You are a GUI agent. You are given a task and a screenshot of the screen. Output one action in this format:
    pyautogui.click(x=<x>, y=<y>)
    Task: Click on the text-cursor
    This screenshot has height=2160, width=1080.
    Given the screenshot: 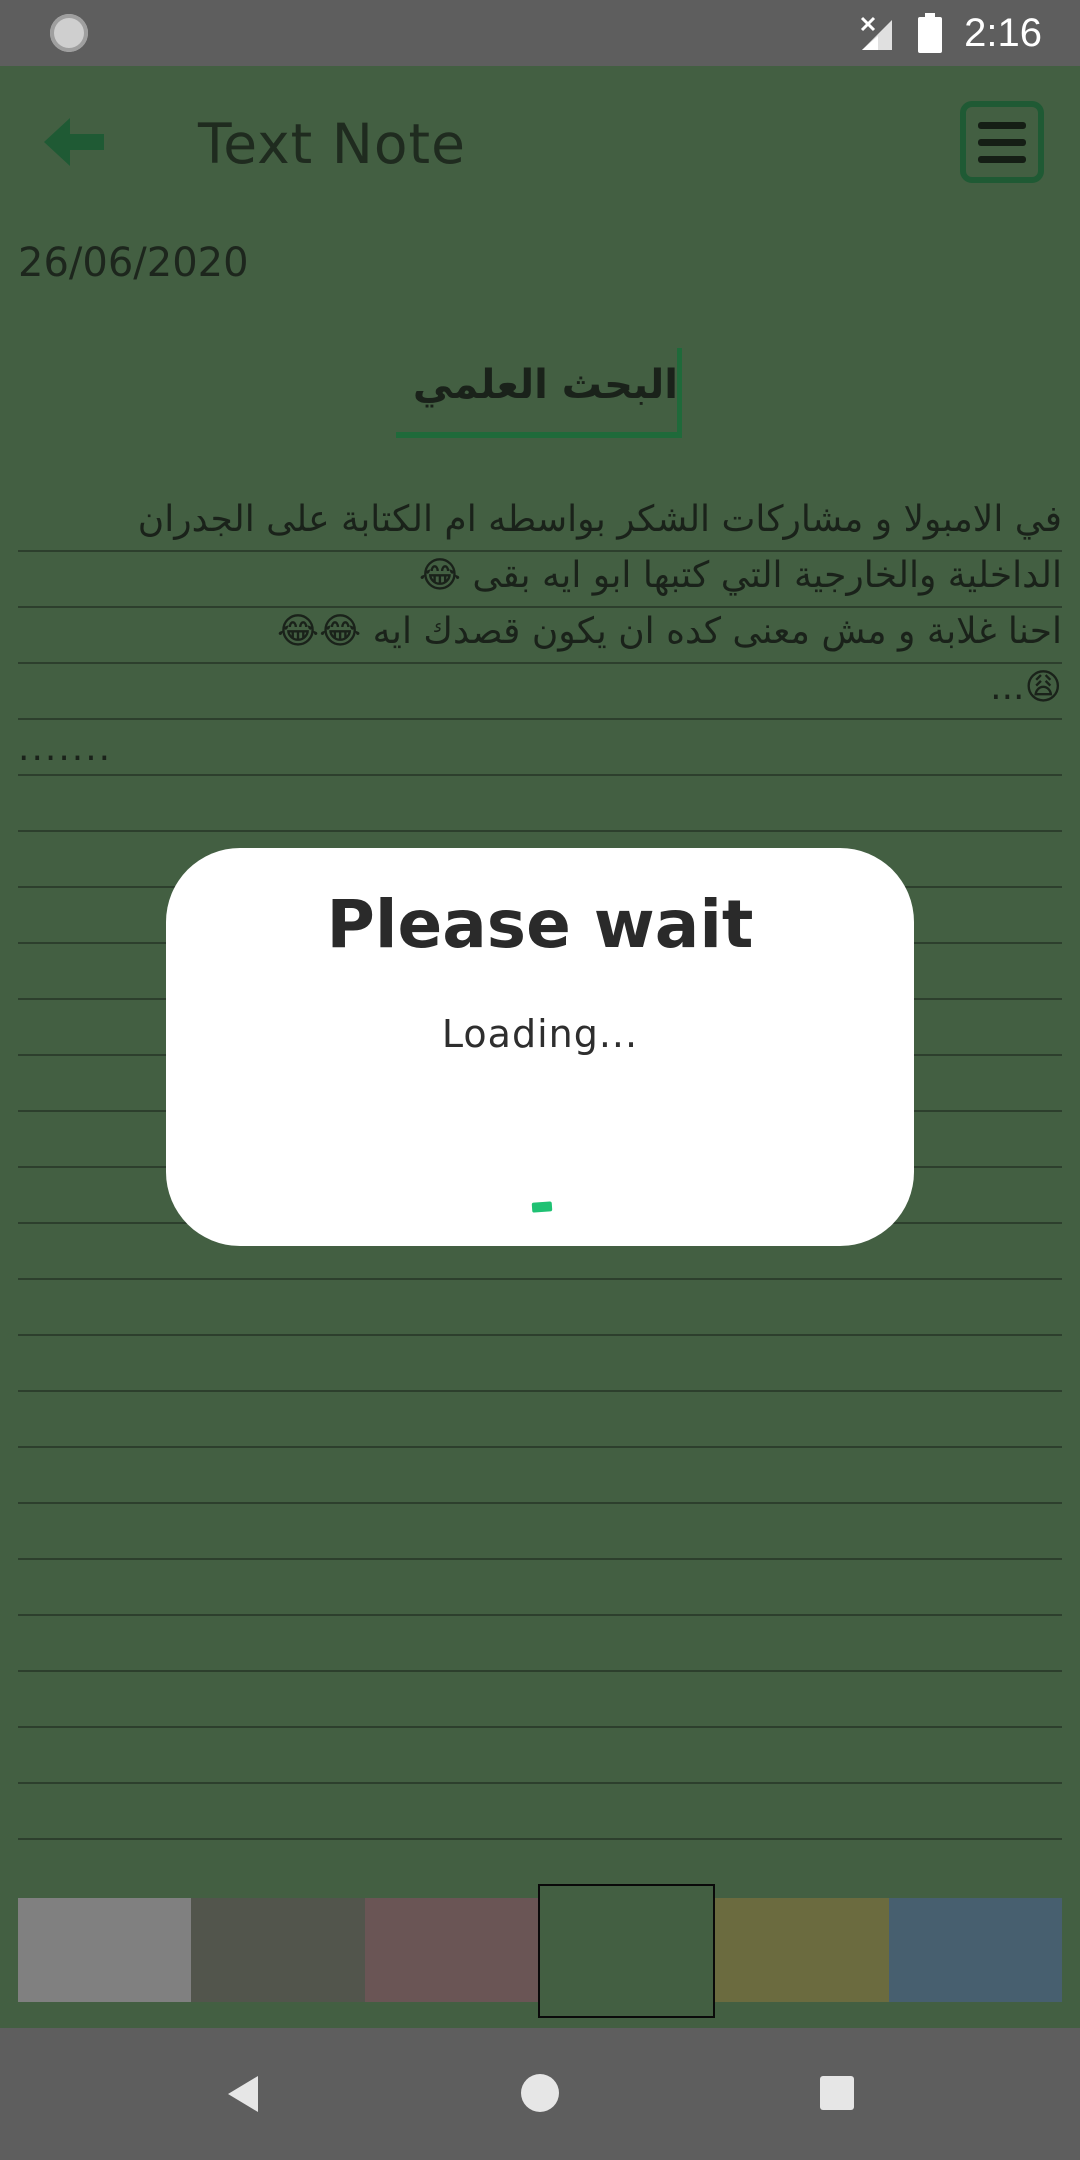 What is the action you would take?
    pyautogui.click(x=679, y=390)
    